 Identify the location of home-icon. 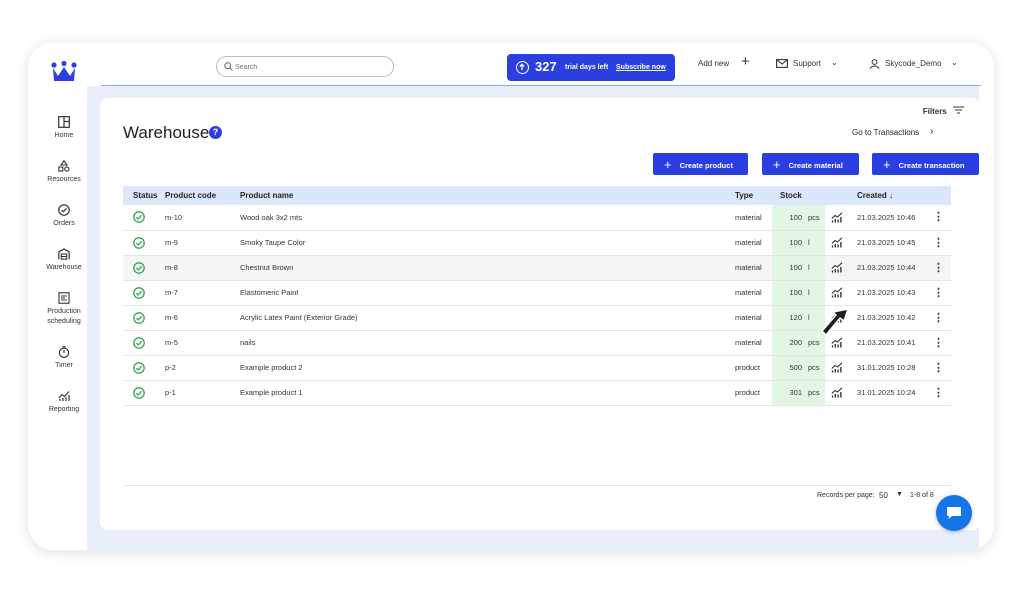
(64, 122).